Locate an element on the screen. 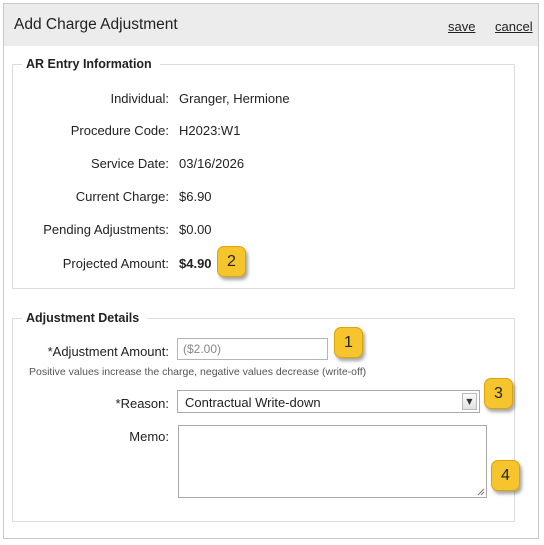 The height and width of the screenshot is (545, 544). current-charge-label: Current Charge: is located at coordinates (122, 196).